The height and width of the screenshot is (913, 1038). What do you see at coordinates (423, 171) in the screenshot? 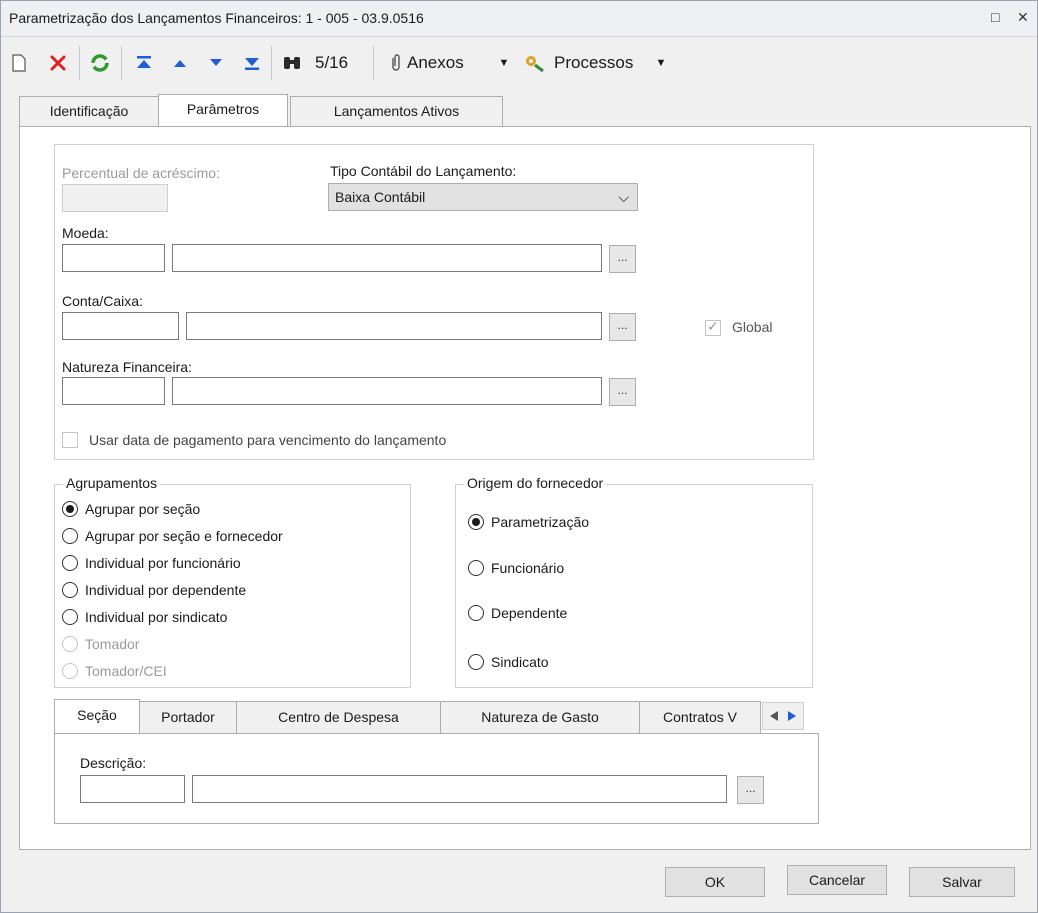
I see `tipo-contabil-label: Tipo Contábil do Lançamento:` at bounding box center [423, 171].